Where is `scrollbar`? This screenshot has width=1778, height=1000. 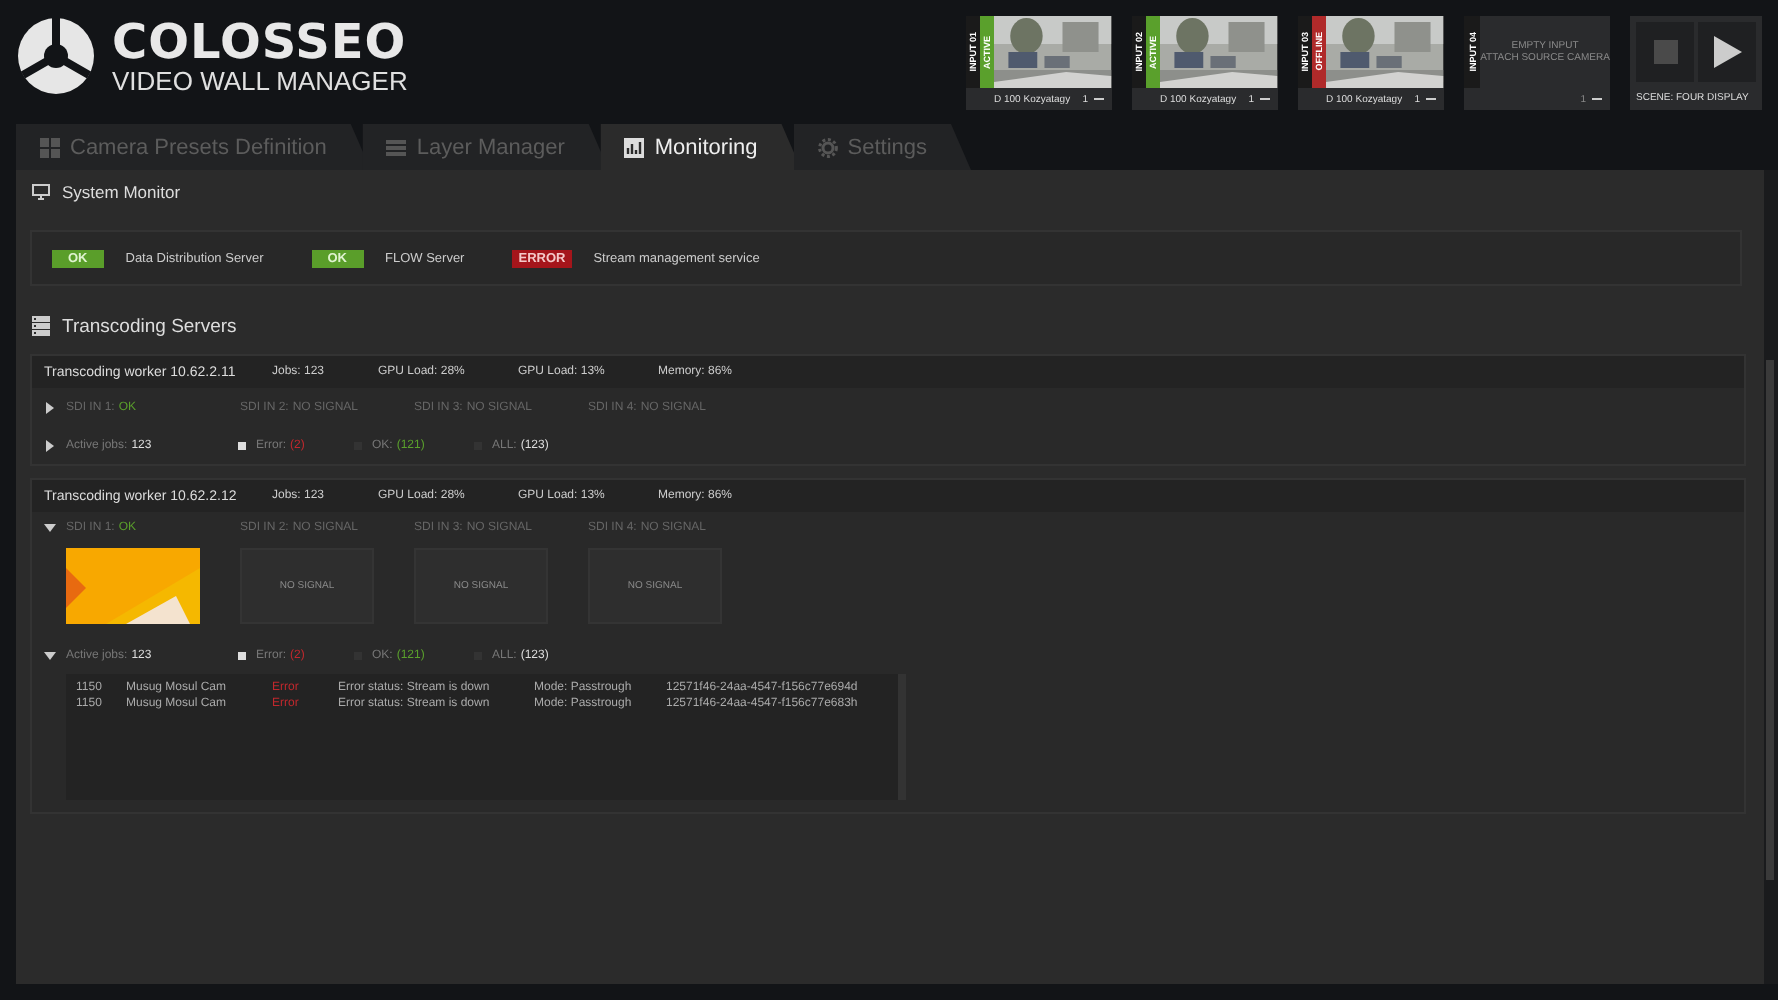
scrollbar is located at coordinates (1771, 577).